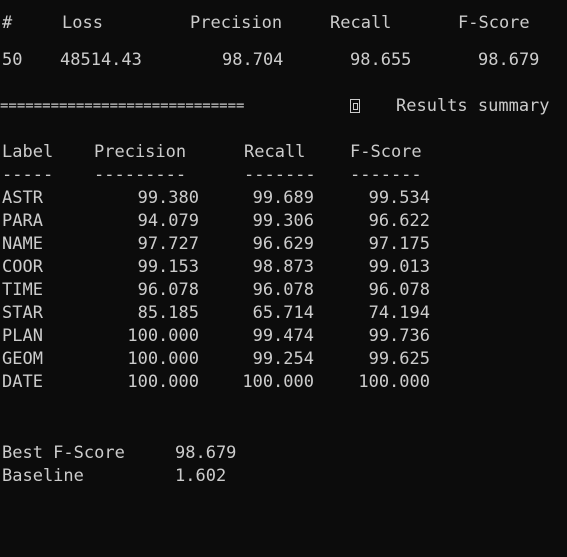 The width and height of the screenshot is (567, 557). I want to click on row-label: DATE, so click(22, 382).